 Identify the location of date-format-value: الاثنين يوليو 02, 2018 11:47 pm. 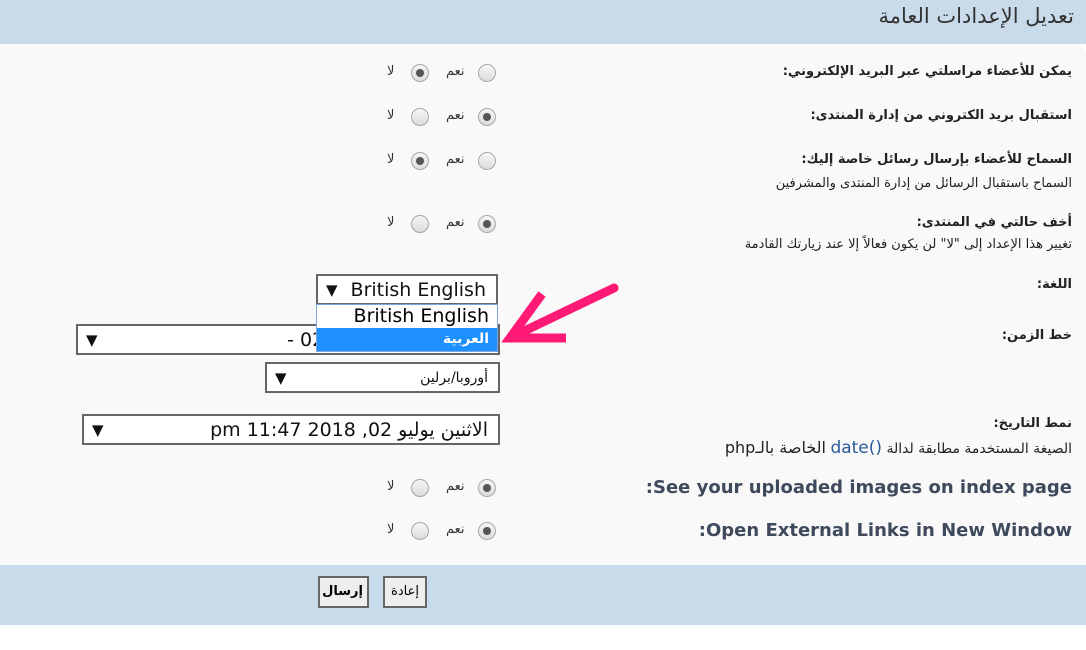
(349, 430).